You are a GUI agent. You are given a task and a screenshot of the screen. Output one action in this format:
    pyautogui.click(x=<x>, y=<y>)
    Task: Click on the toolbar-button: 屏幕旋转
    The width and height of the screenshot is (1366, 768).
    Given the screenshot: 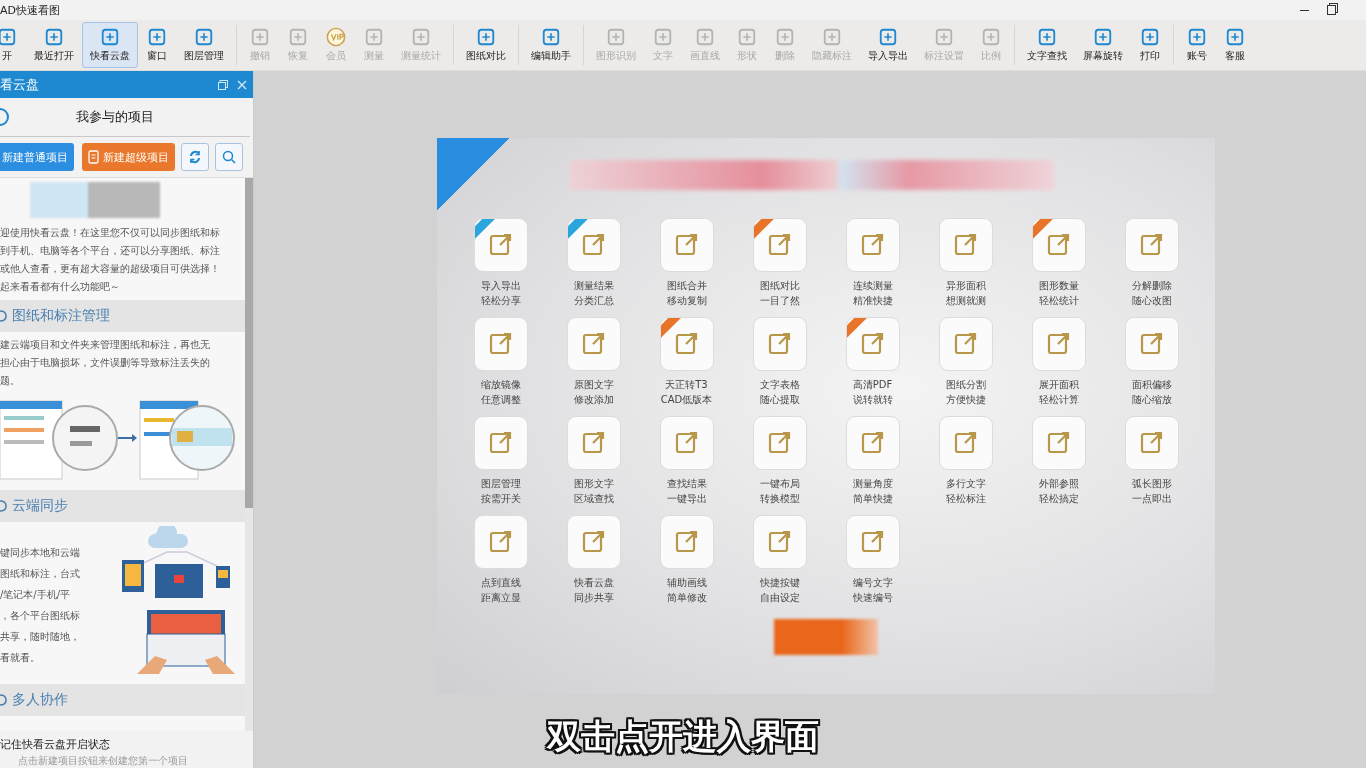 What is the action you would take?
    pyautogui.click(x=1103, y=45)
    